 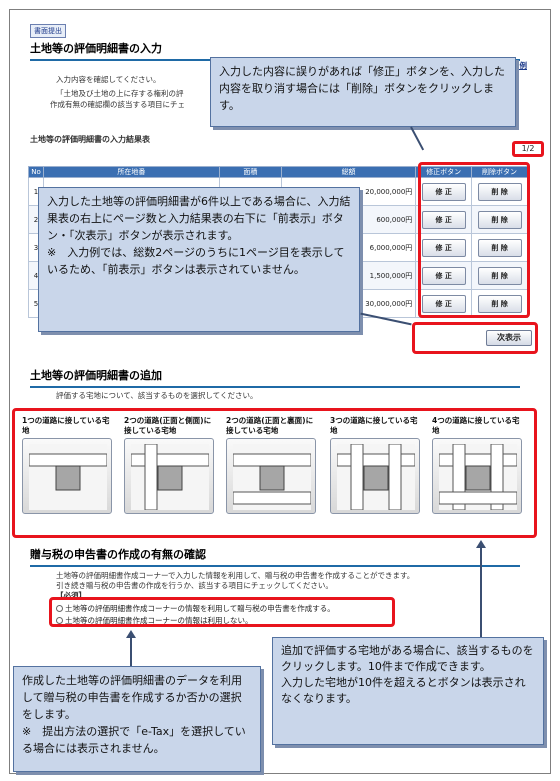 What do you see at coordinates (275, 556) in the screenshot?
I see `section-title-gift: 贈与税の申告書の作成の有無の確認` at bounding box center [275, 556].